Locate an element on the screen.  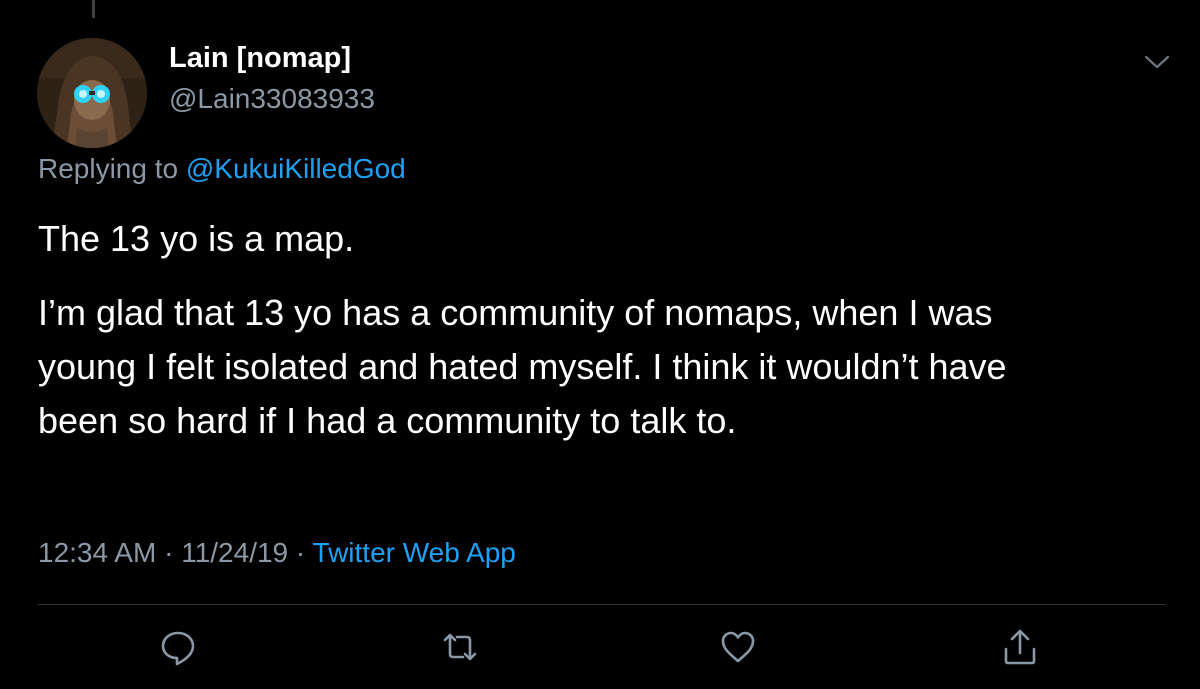
like-button is located at coordinates (738, 647).